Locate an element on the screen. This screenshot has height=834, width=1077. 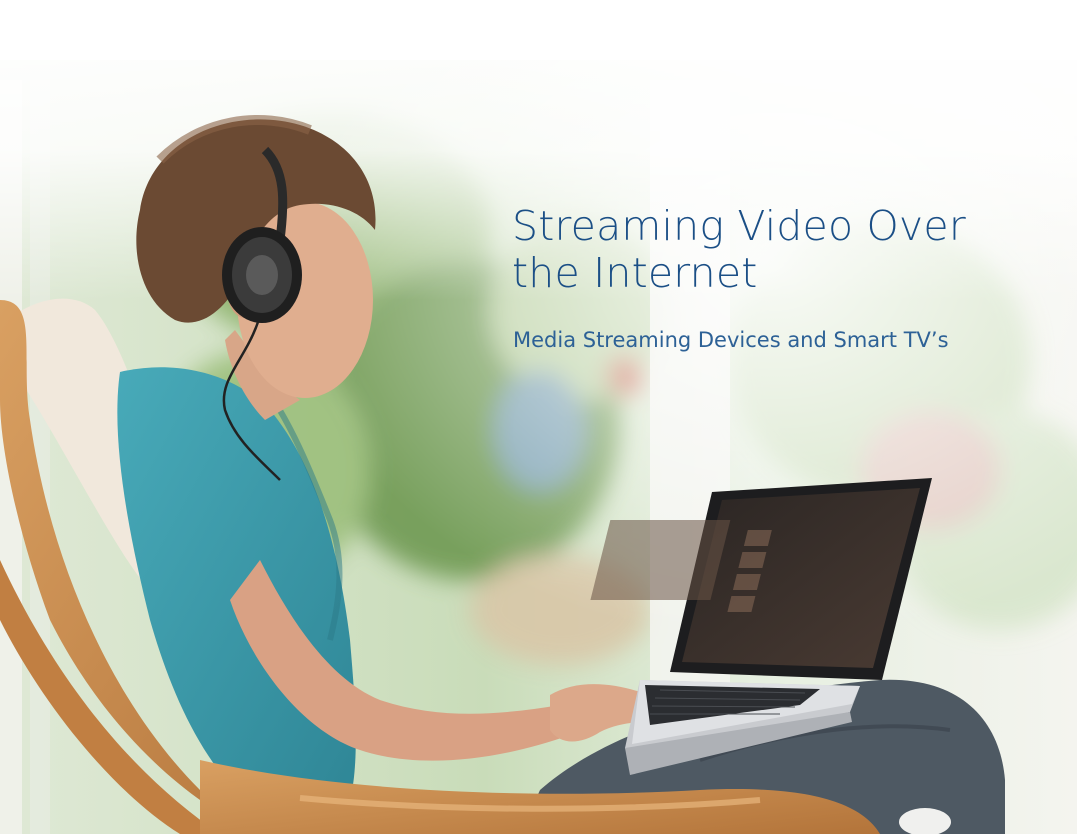
title-line-1: Streaming Video Over is located at coordinates (739, 226).